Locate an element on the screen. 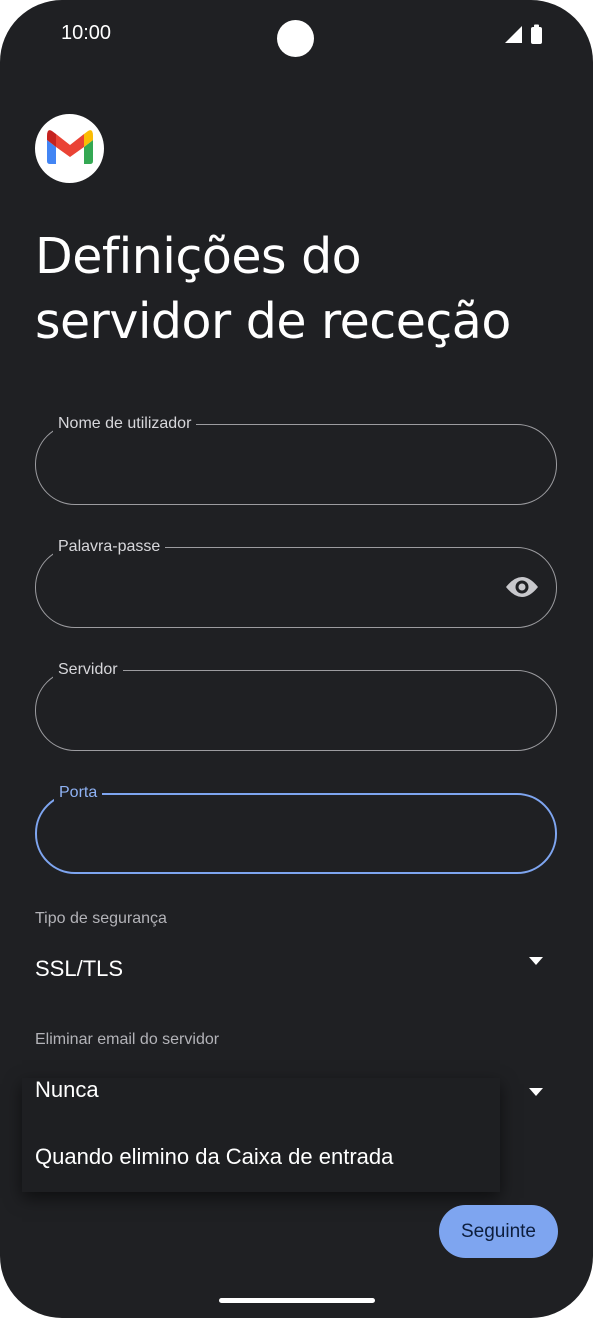  eye-icon is located at coordinates (522, 589).